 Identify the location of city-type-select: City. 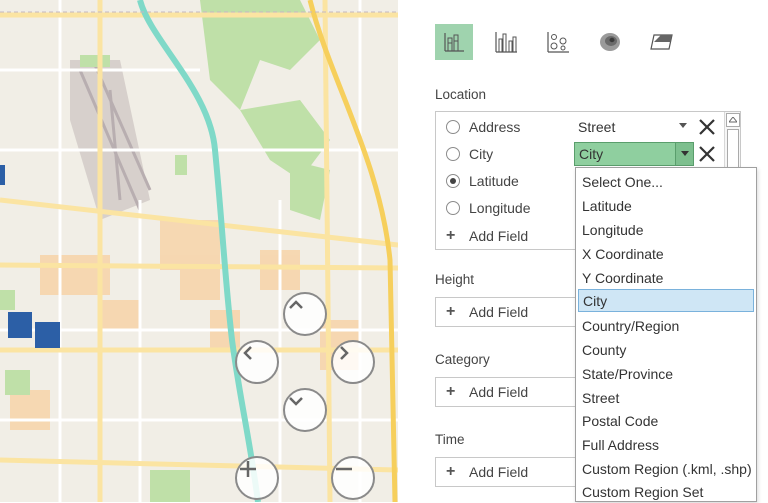
(634, 154).